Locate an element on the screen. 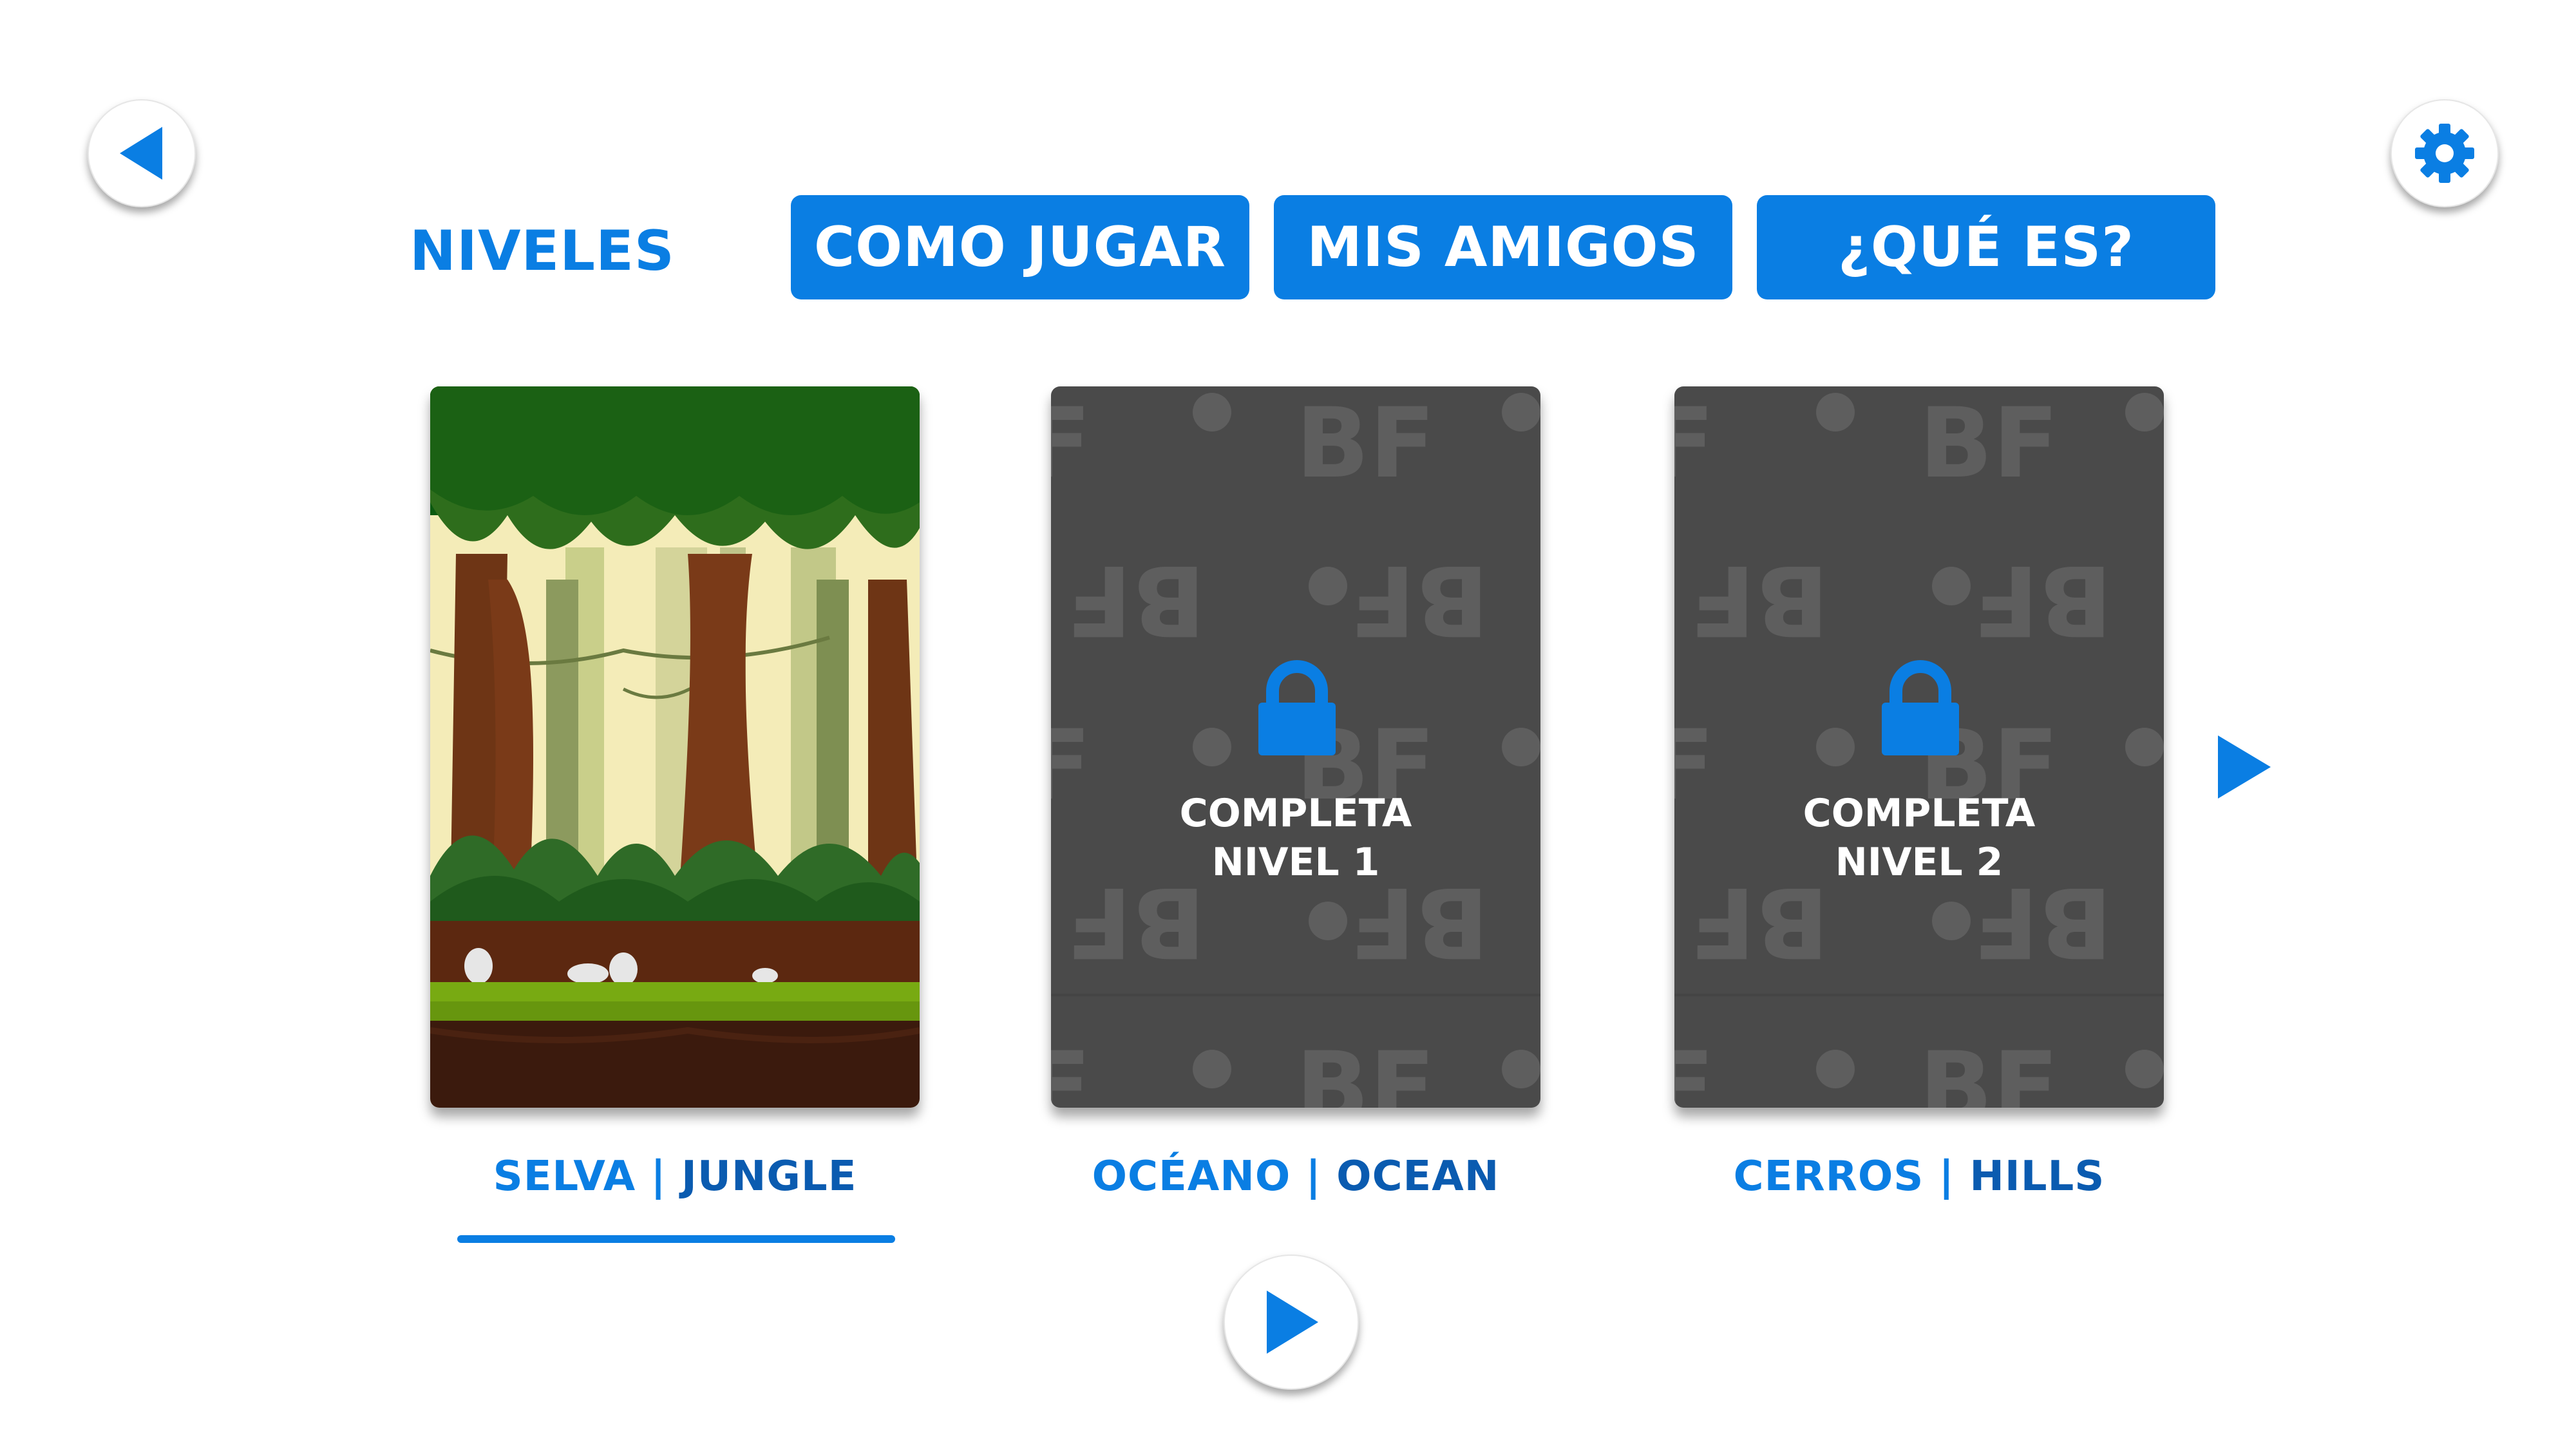  play-icon is located at coordinates (1292, 1322).